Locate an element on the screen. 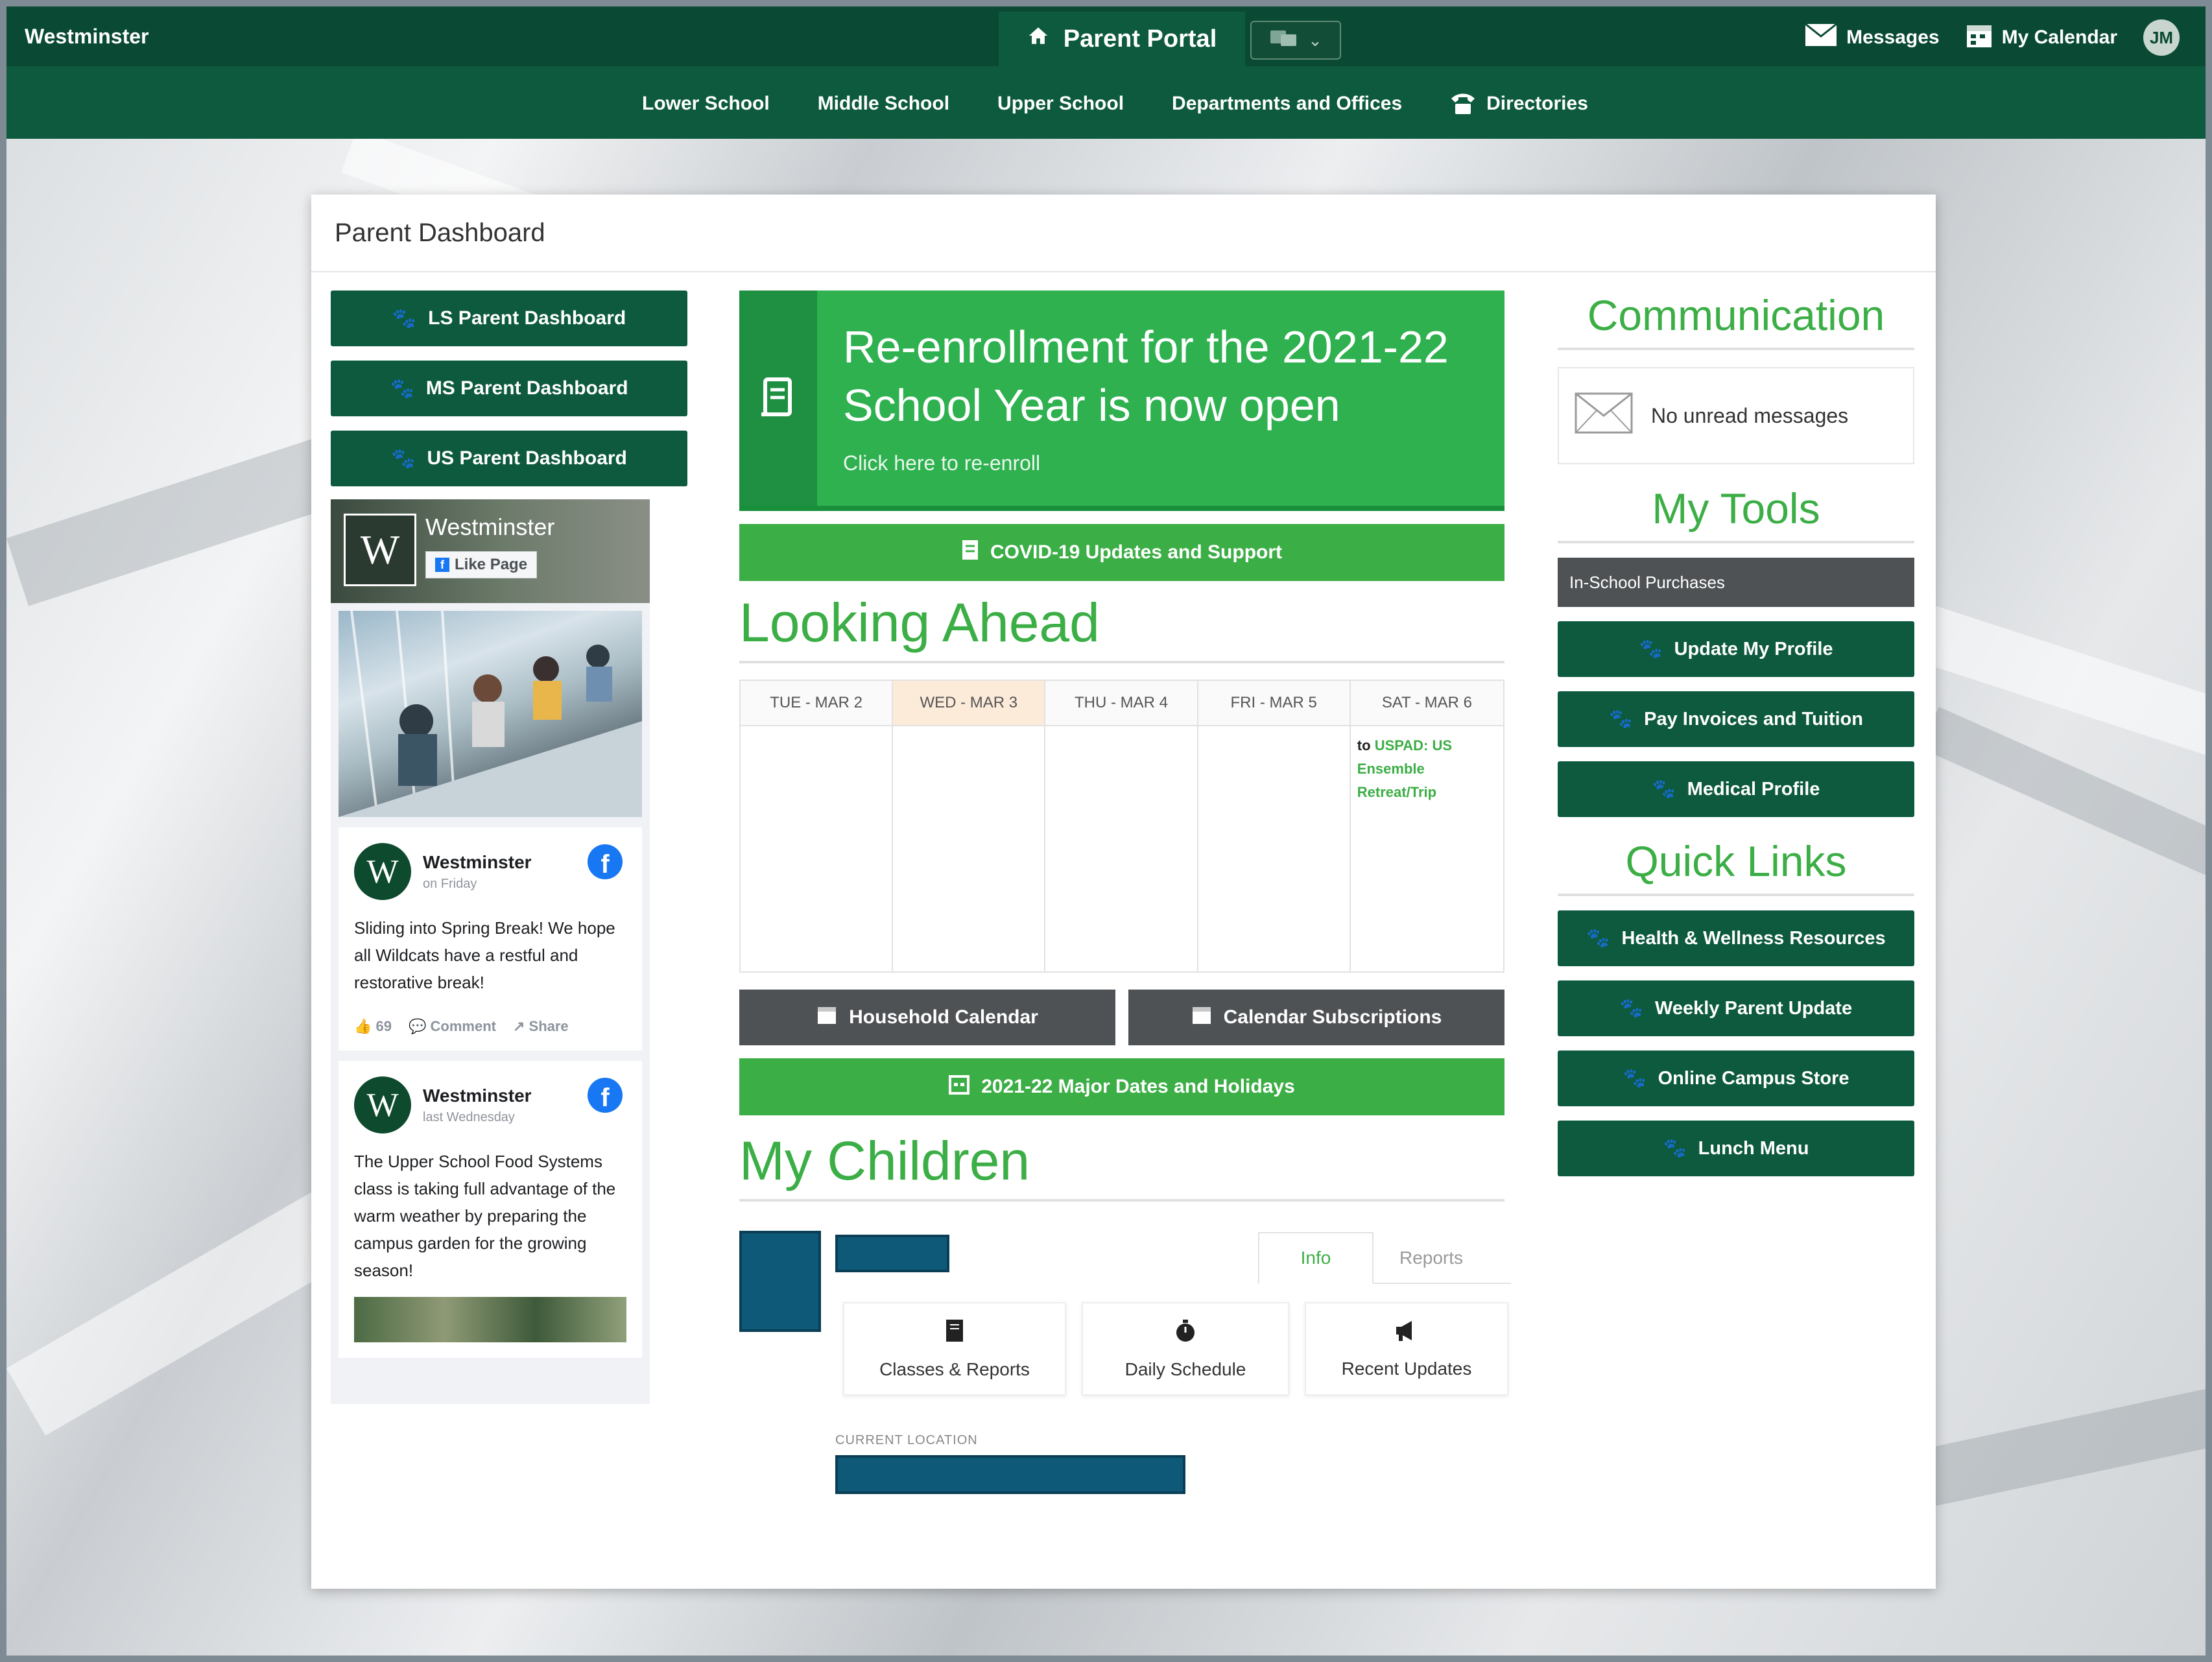 This screenshot has height=1662, width=2212. classes-and-reports-tile: Classes & Reports is located at coordinates (954, 1349).